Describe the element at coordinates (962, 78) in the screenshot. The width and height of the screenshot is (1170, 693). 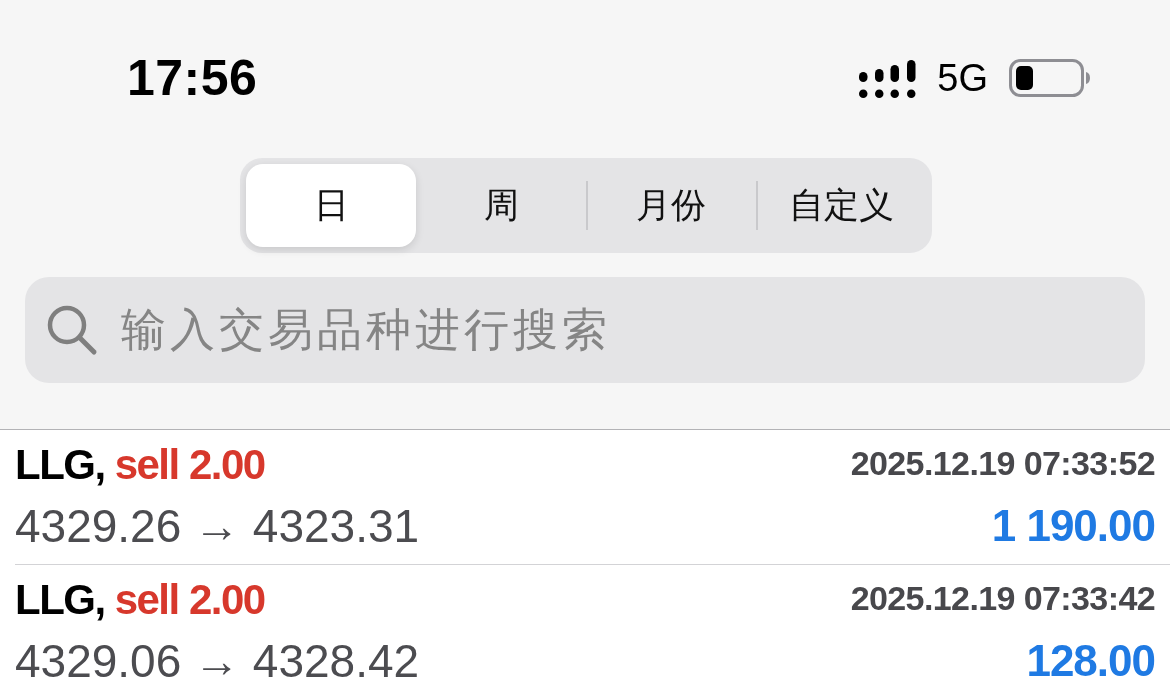
I see `network-label: 5G` at that location.